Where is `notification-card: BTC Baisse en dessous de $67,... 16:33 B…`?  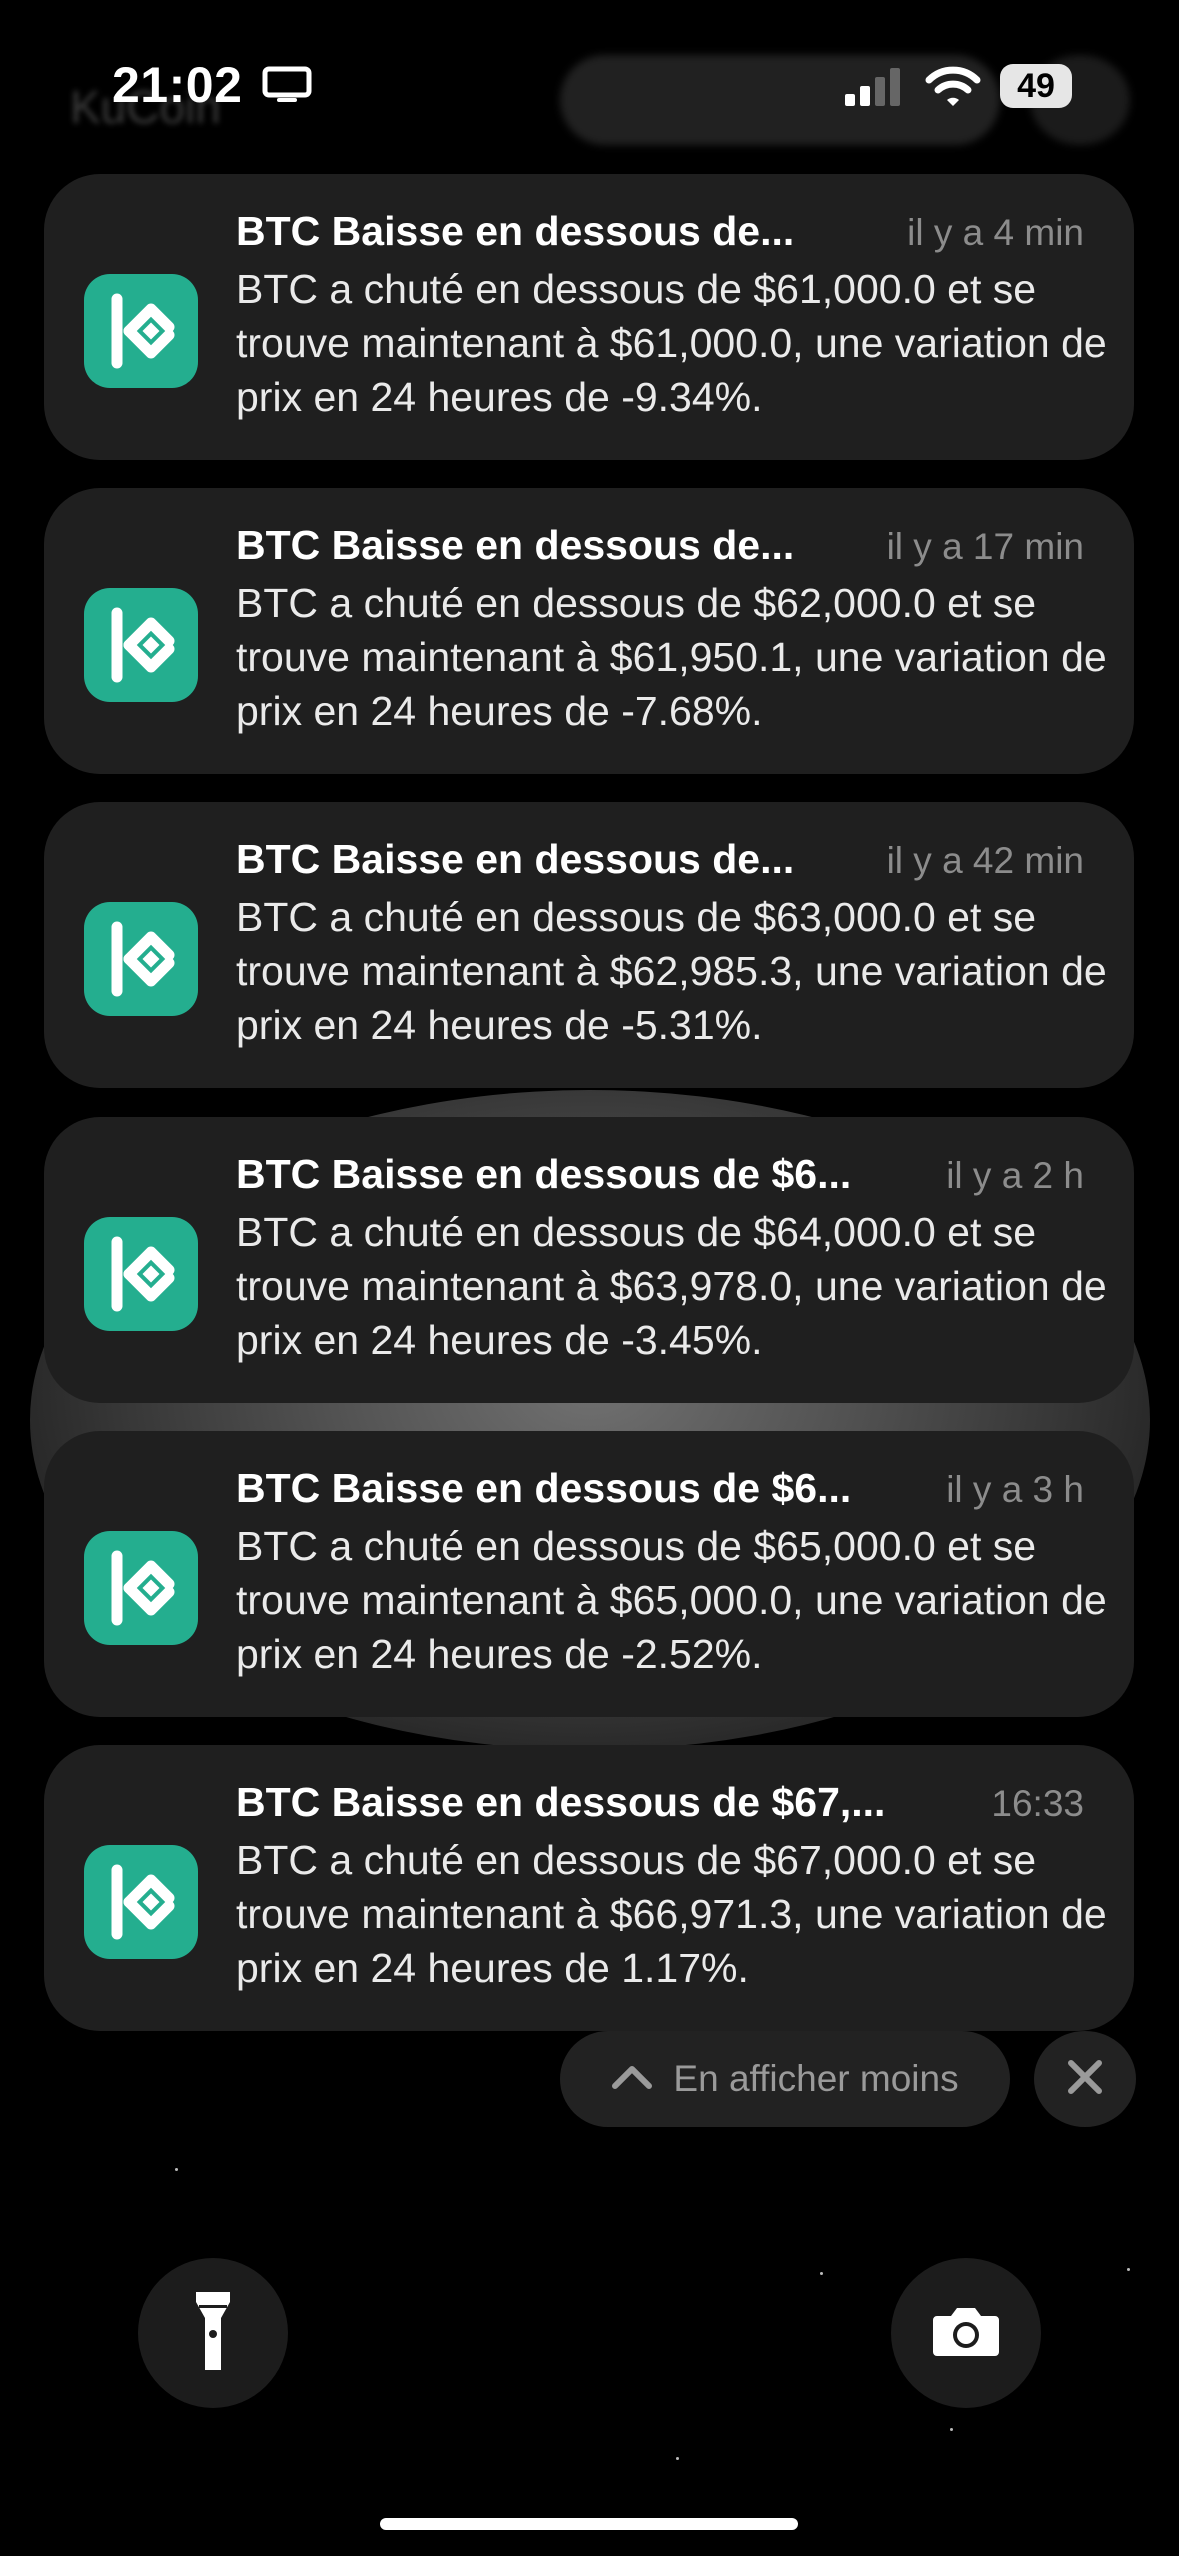 notification-card: BTC Baisse en dessous de $67,... 16:33 B… is located at coordinates (589, 1888).